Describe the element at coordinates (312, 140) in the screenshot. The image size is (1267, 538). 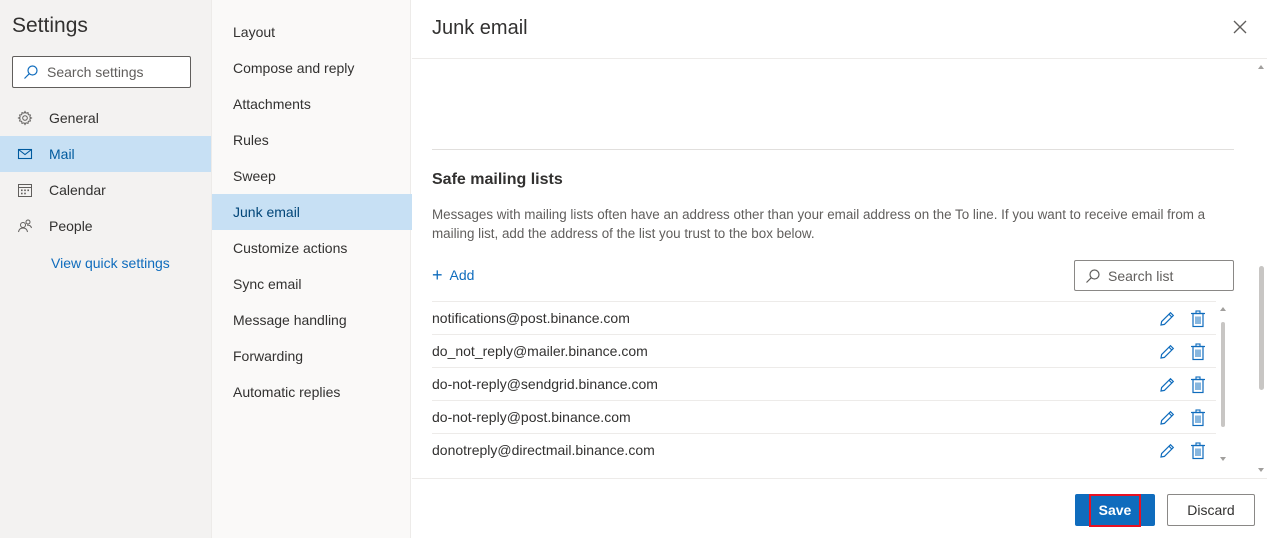
I see `subnav-item-rules: Rules` at that location.